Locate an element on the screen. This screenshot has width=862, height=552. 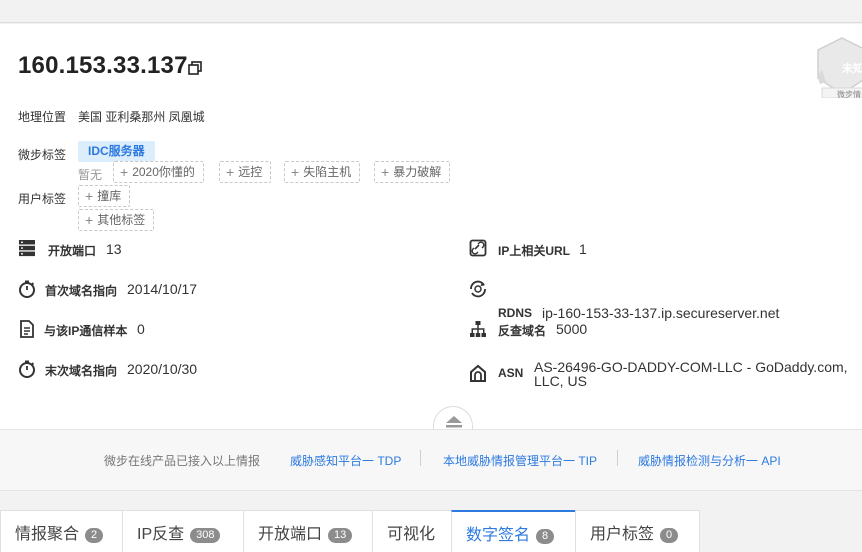
detail-tabs: 情报聚合 2 IP反查 308 开放端口 13 可视化 数字签名 8 用户标签 0 is located at coordinates (431, 531).